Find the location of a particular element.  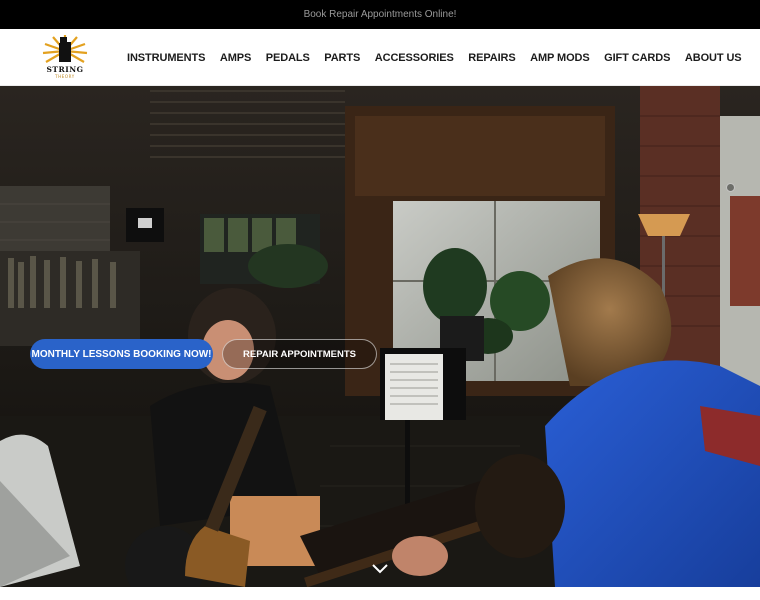

monthly-lessons-button: MONTHLY LESSONS BOOKING NOW! is located at coordinates (121, 354).